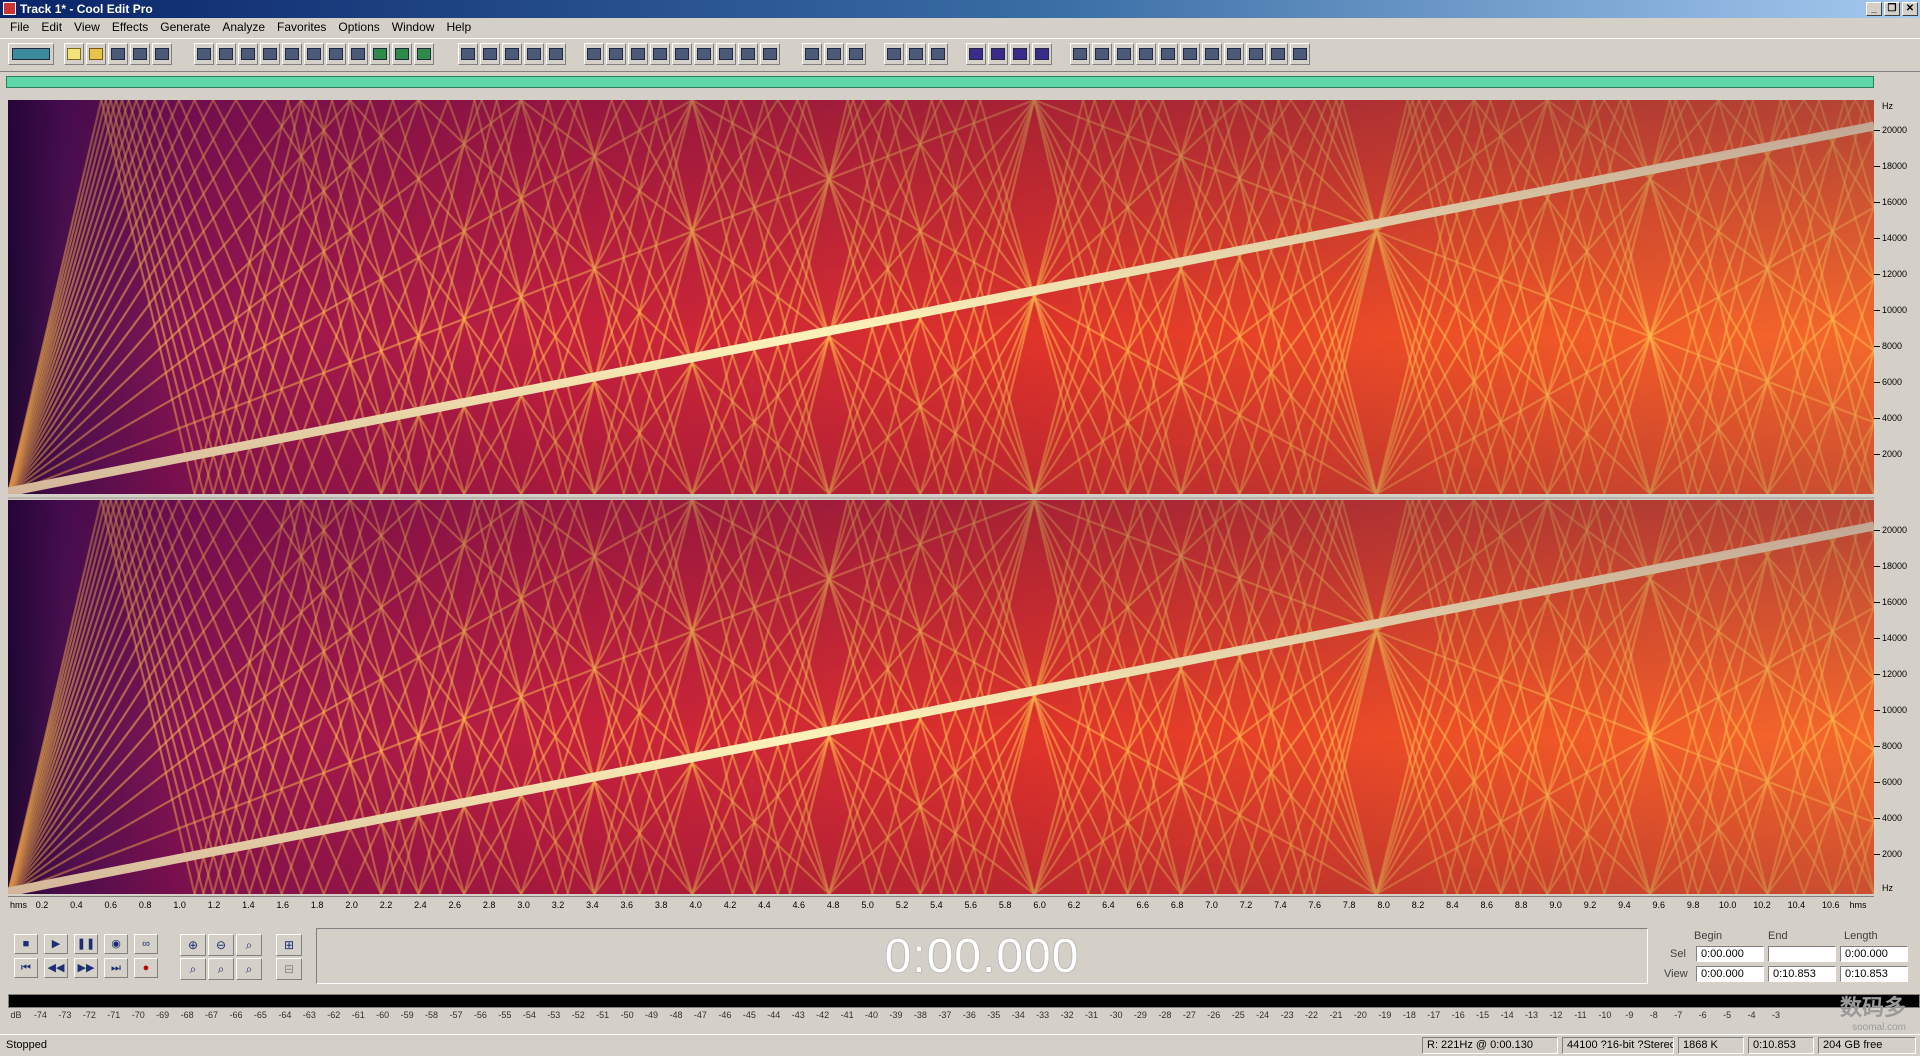  What do you see at coordinates (1278, 54) in the screenshot?
I see `process-10-button` at bounding box center [1278, 54].